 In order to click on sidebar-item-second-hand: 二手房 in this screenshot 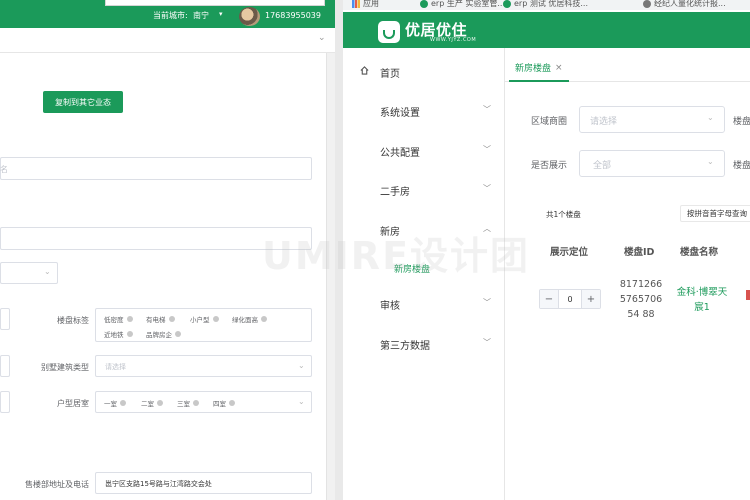, I will do `click(395, 190)`.